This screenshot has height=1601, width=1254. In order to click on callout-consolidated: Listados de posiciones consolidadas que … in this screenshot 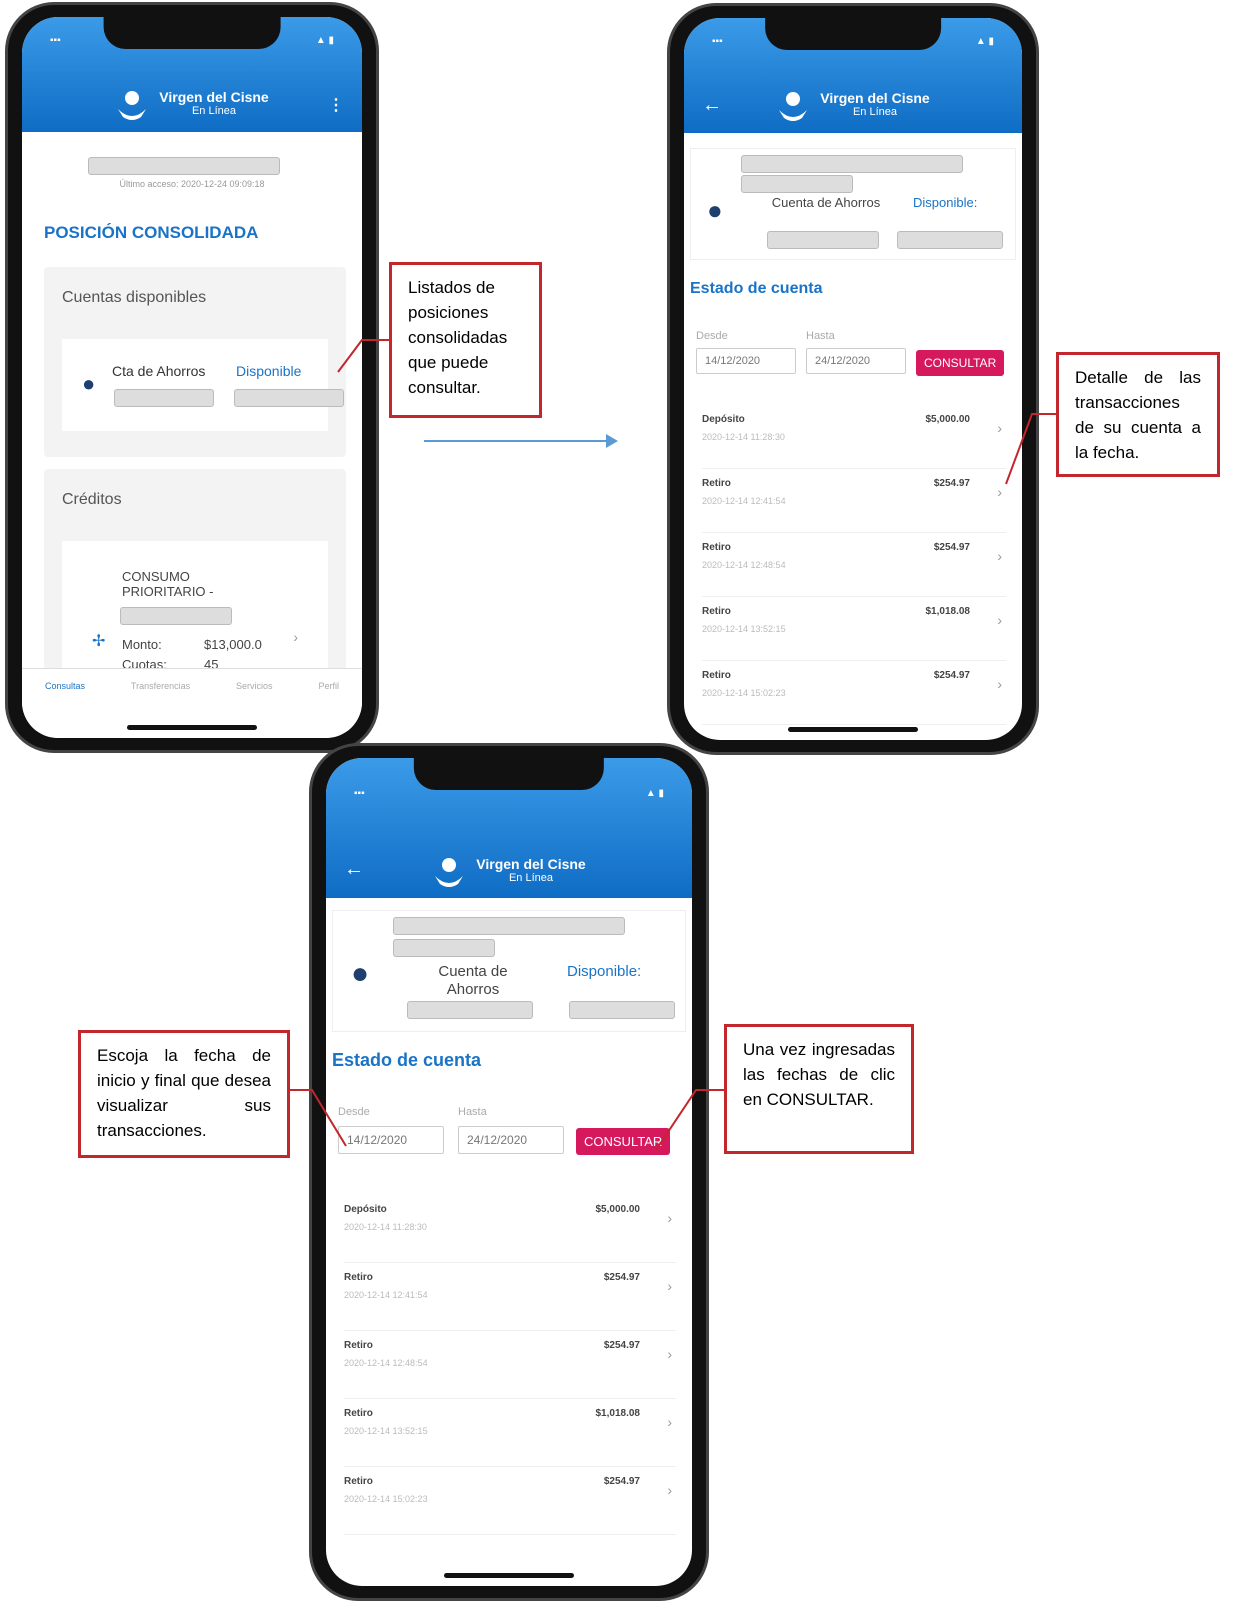, I will do `click(465, 340)`.